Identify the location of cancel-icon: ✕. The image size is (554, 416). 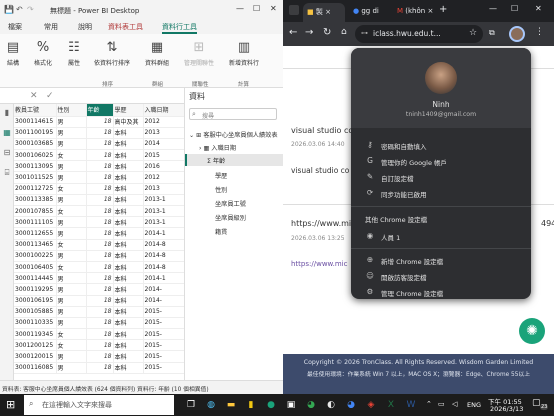
(34, 96).